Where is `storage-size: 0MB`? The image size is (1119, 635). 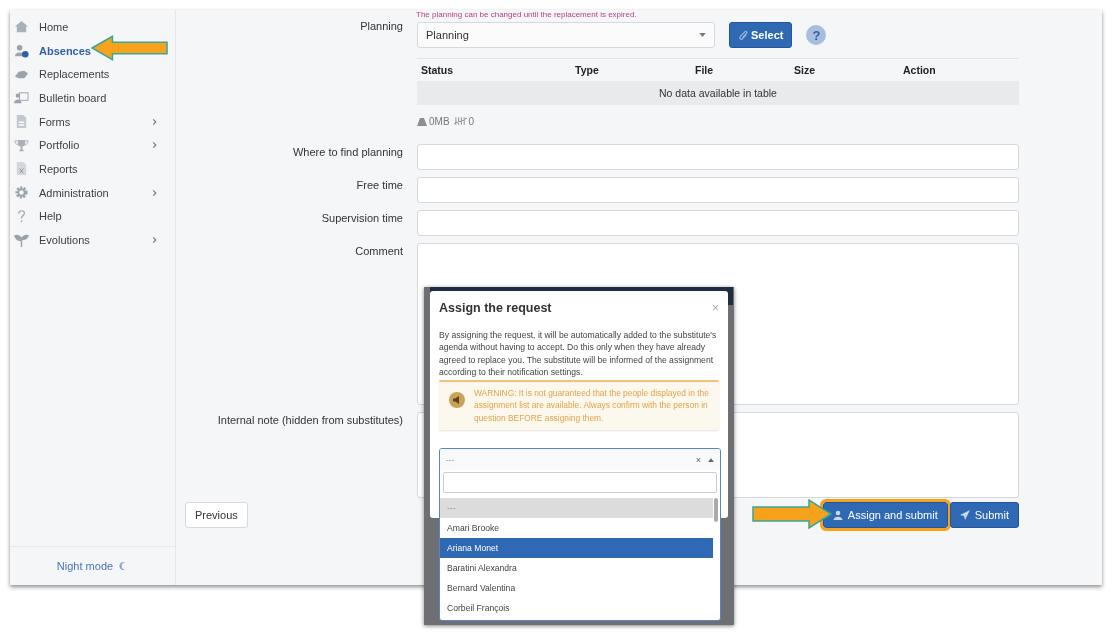
storage-size: 0MB is located at coordinates (439, 121).